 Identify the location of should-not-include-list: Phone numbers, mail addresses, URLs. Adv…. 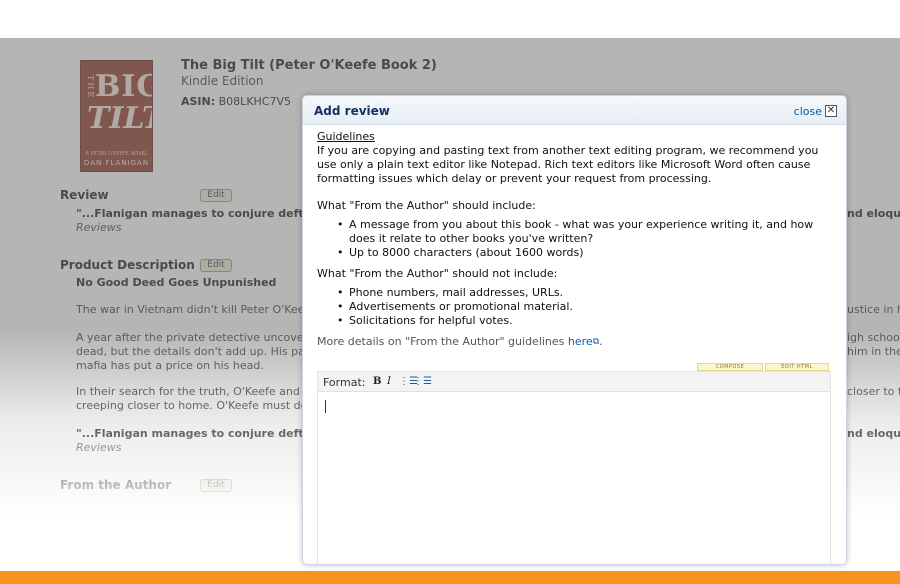
(584, 307).